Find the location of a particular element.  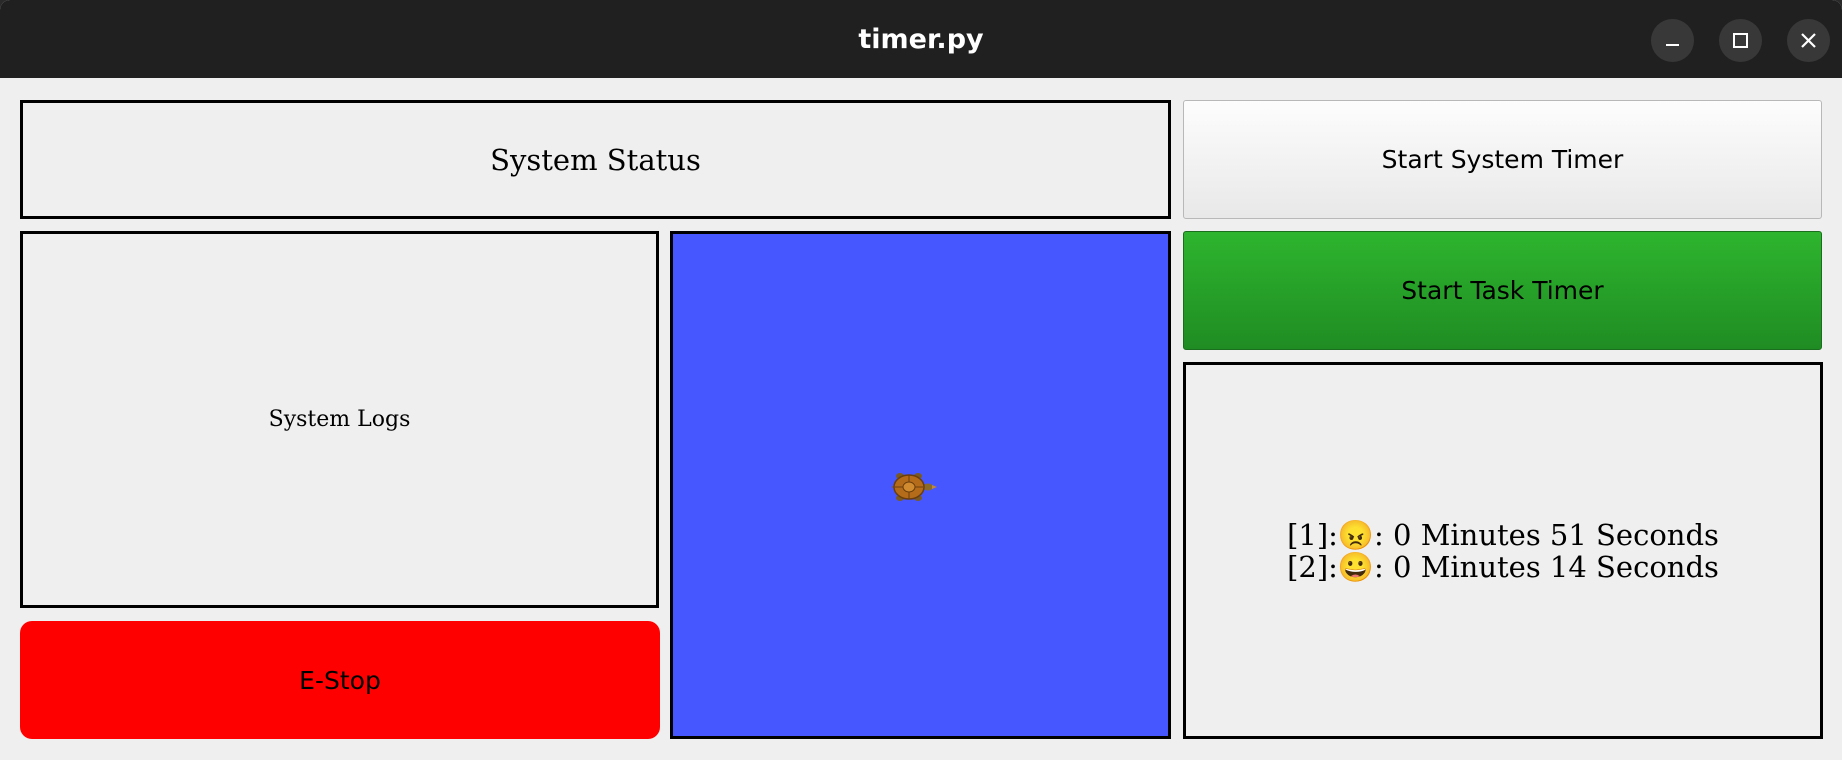

start-task-timer-button: Start Task Timer is located at coordinates (1502, 290).